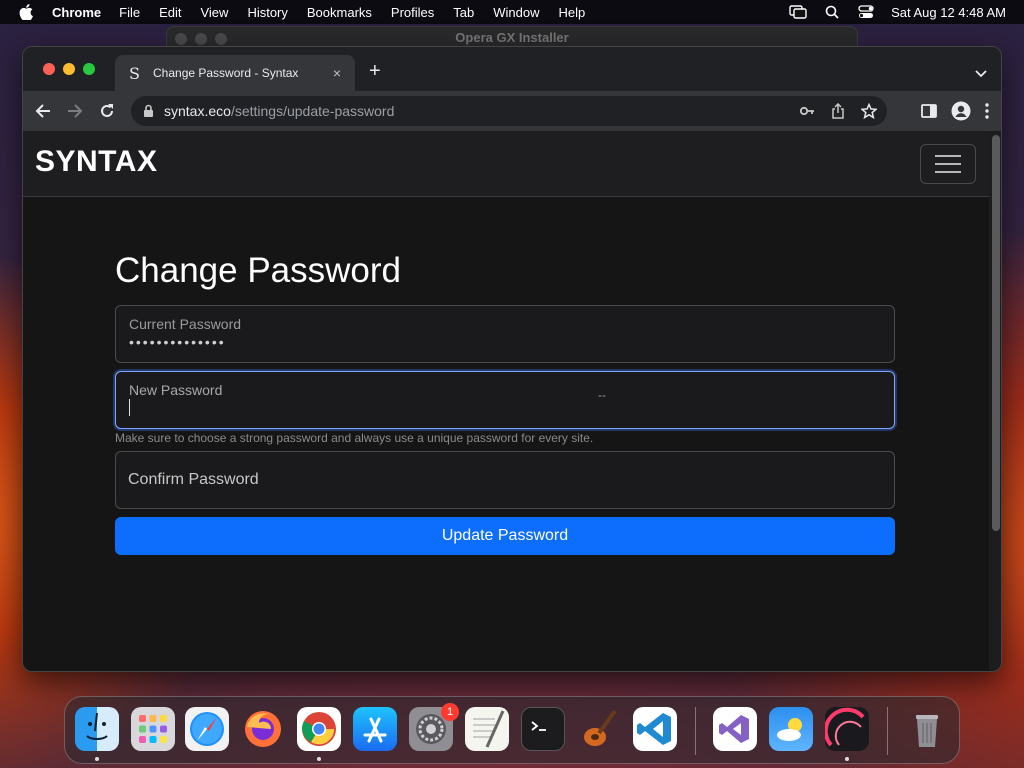  What do you see at coordinates (599, 729) in the screenshot?
I see `garageband-icon` at bounding box center [599, 729].